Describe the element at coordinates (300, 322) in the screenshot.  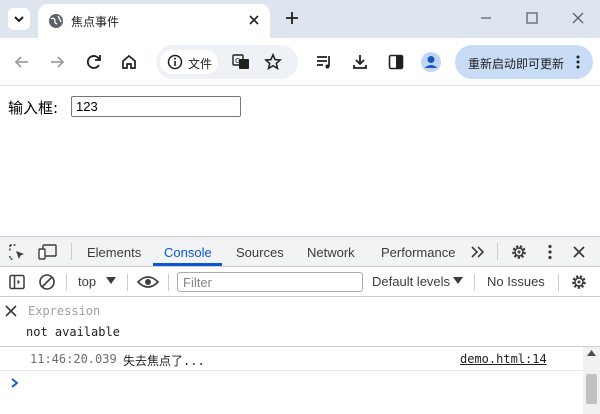
I see `live-expression: Expression not available` at that location.